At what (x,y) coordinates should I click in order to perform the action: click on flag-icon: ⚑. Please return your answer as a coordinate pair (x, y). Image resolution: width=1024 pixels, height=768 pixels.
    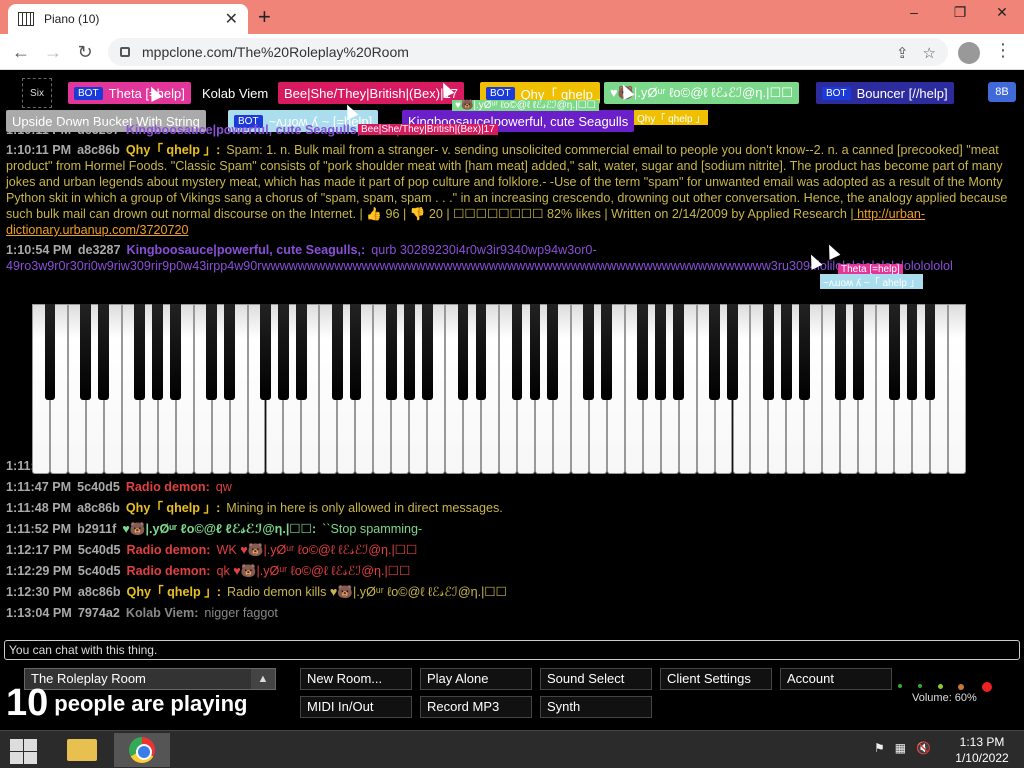
    Looking at the image, I should click on (879, 748).